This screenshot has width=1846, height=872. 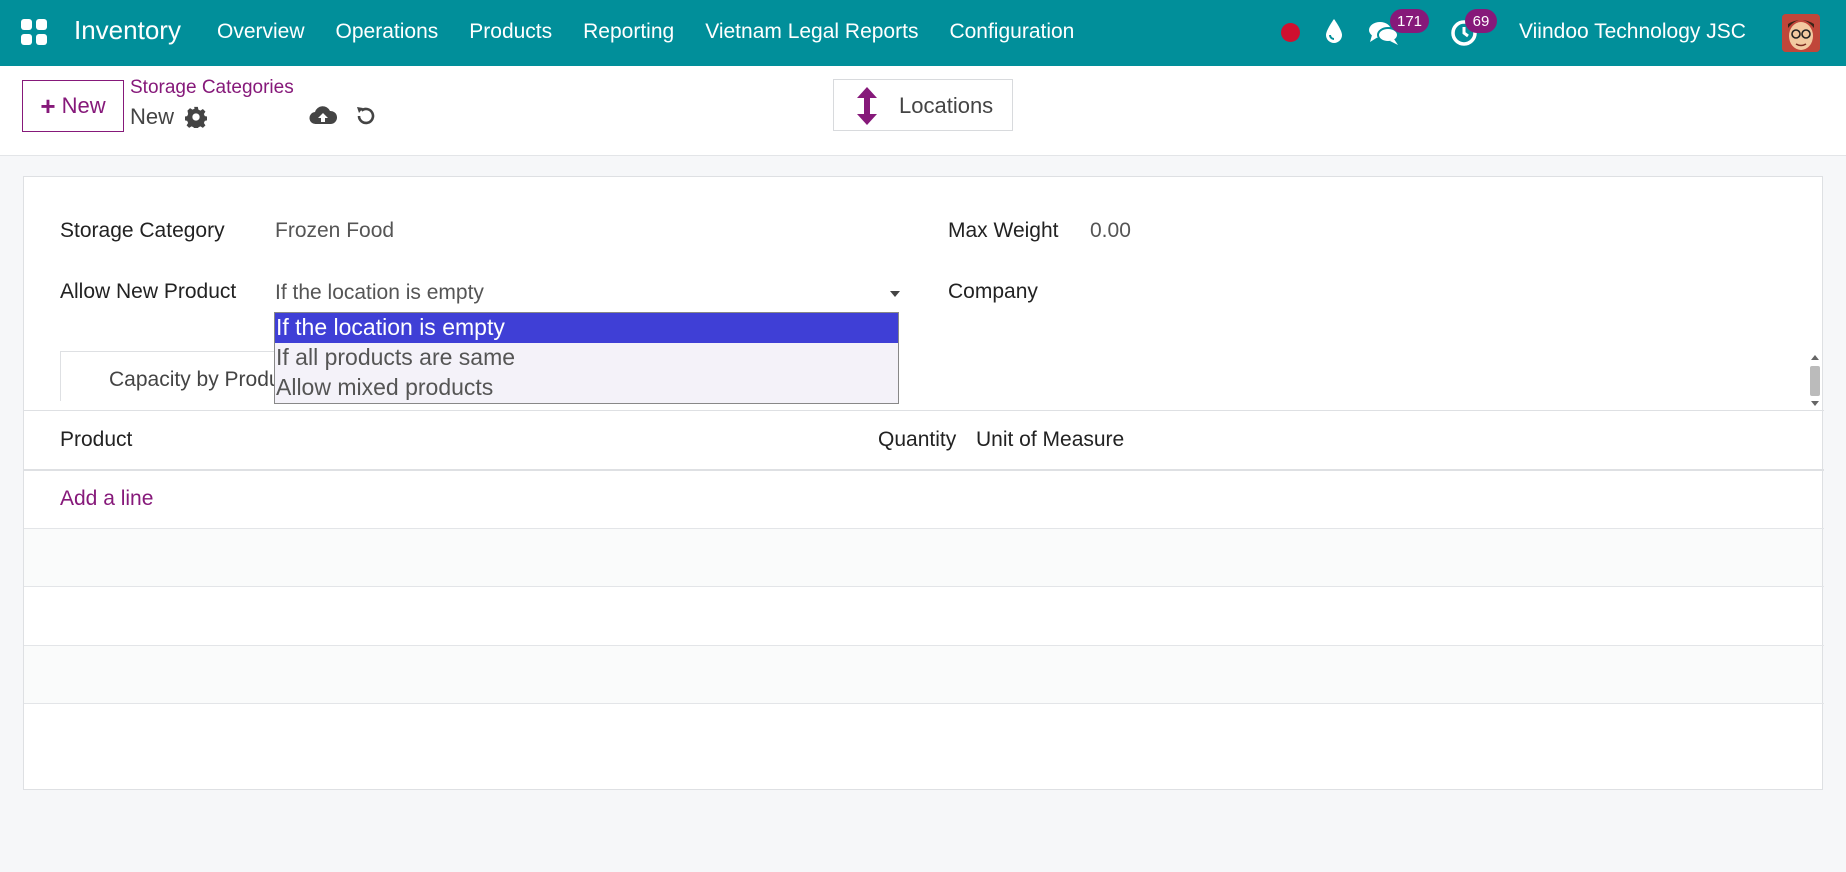 I want to click on menu-item-configuration: Configuration, so click(x=1011, y=32).